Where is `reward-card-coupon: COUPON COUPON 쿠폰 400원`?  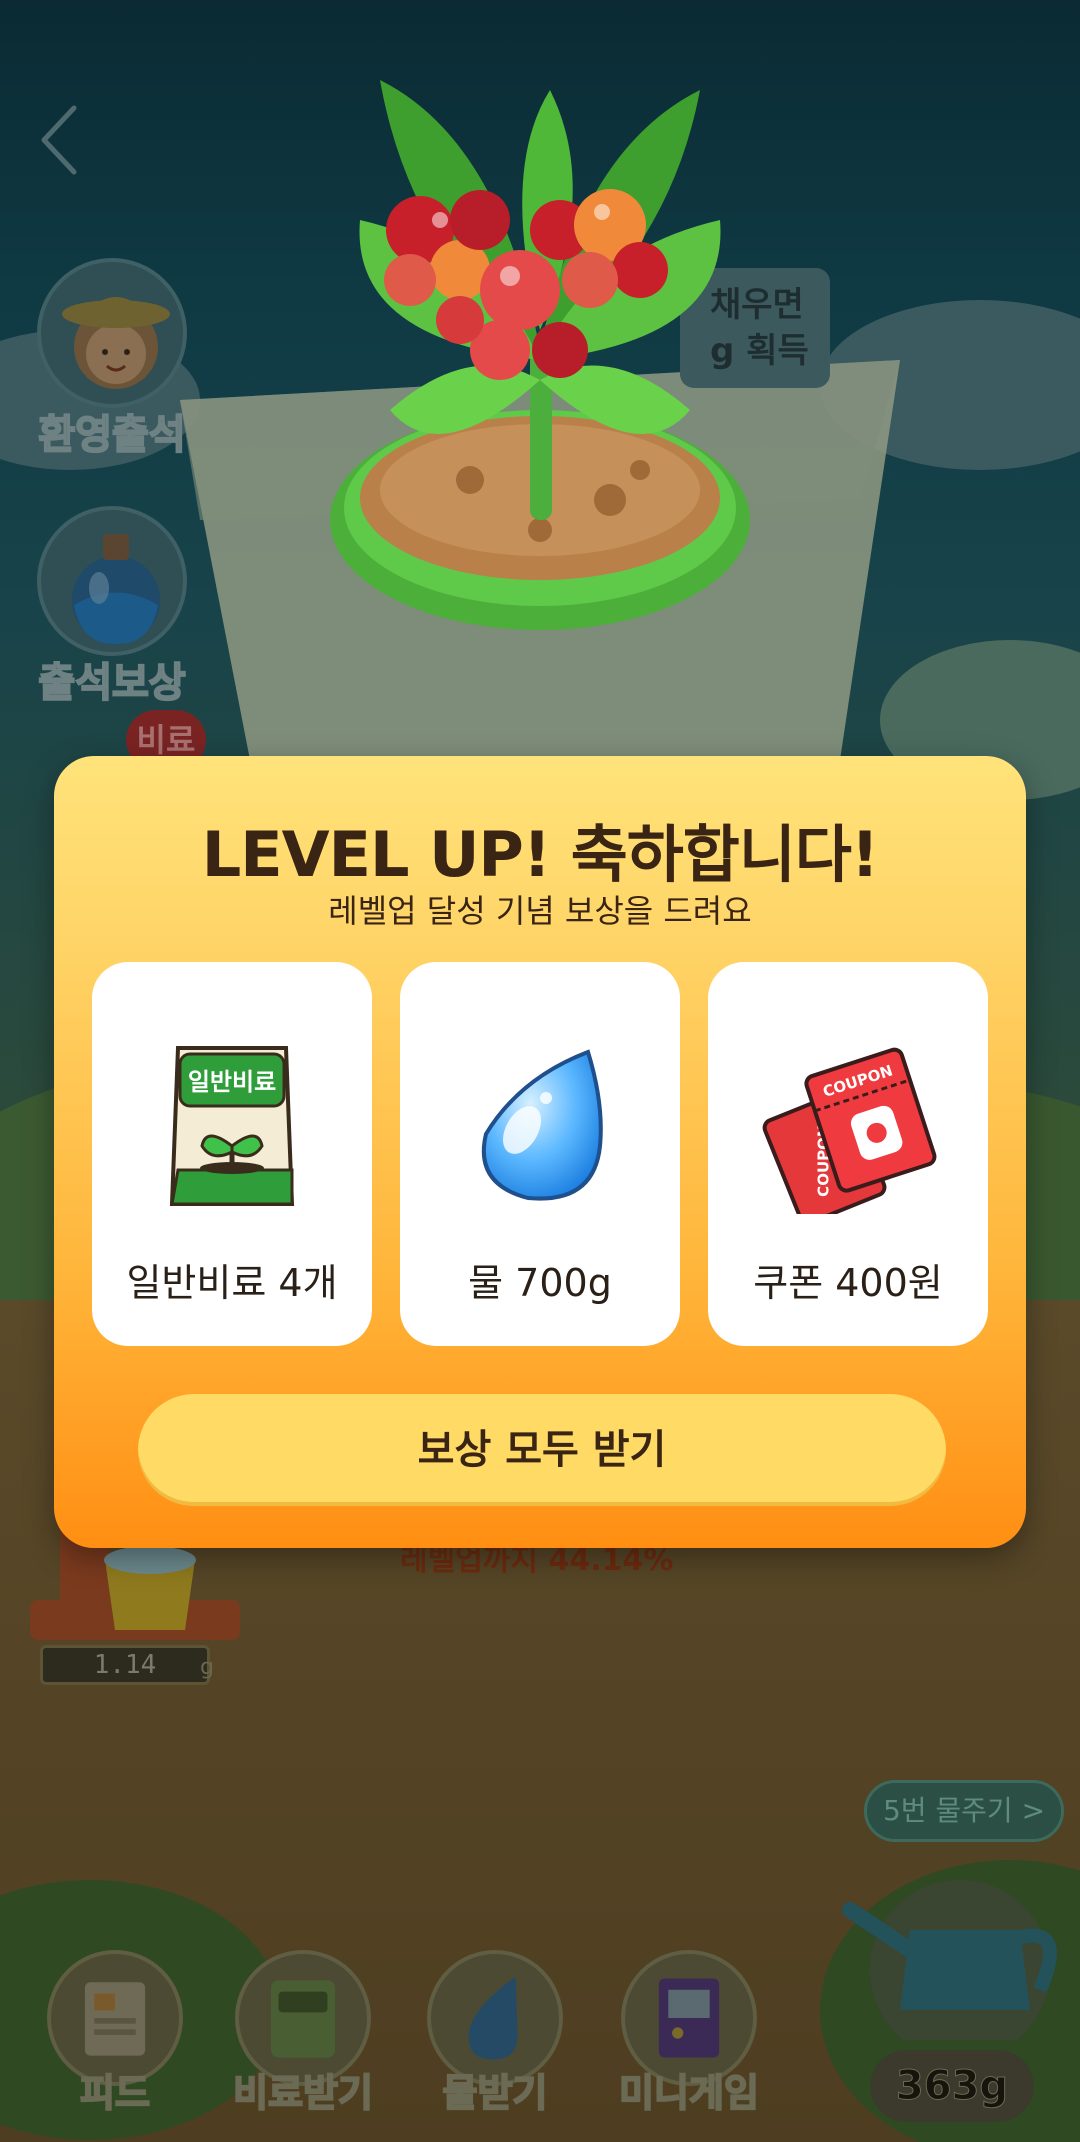
reward-card-coupon: COUPON COUPON 쿠폰 400원 is located at coordinates (848, 1154).